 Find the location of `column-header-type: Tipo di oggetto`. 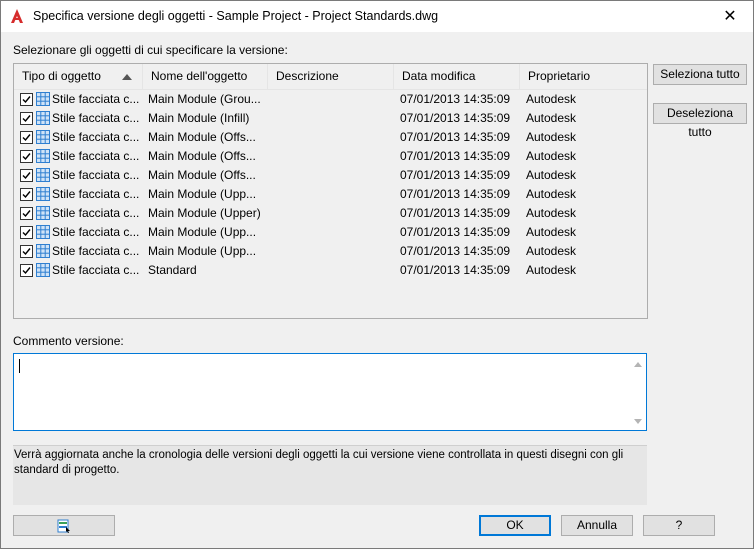

column-header-type: Tipo di oggetto is located at coordinates (78, 76).